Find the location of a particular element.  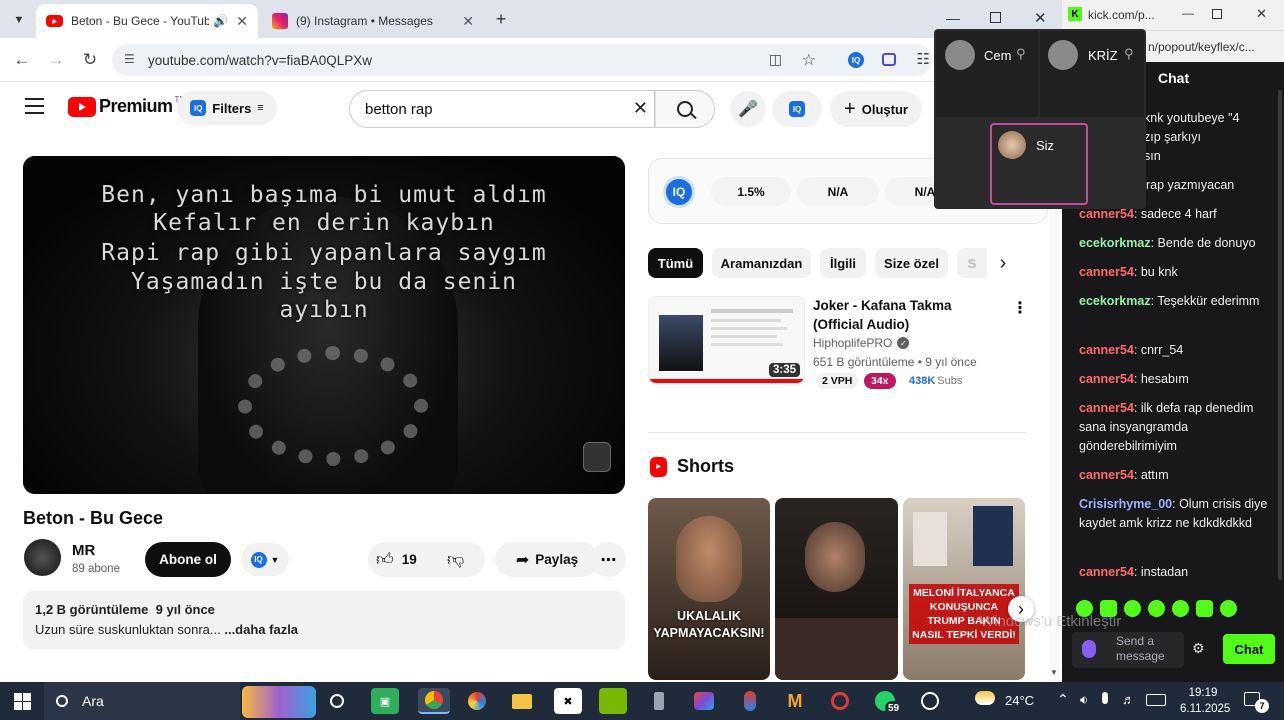

send-chat-button: Chat is located at coordinates (1249, 649).